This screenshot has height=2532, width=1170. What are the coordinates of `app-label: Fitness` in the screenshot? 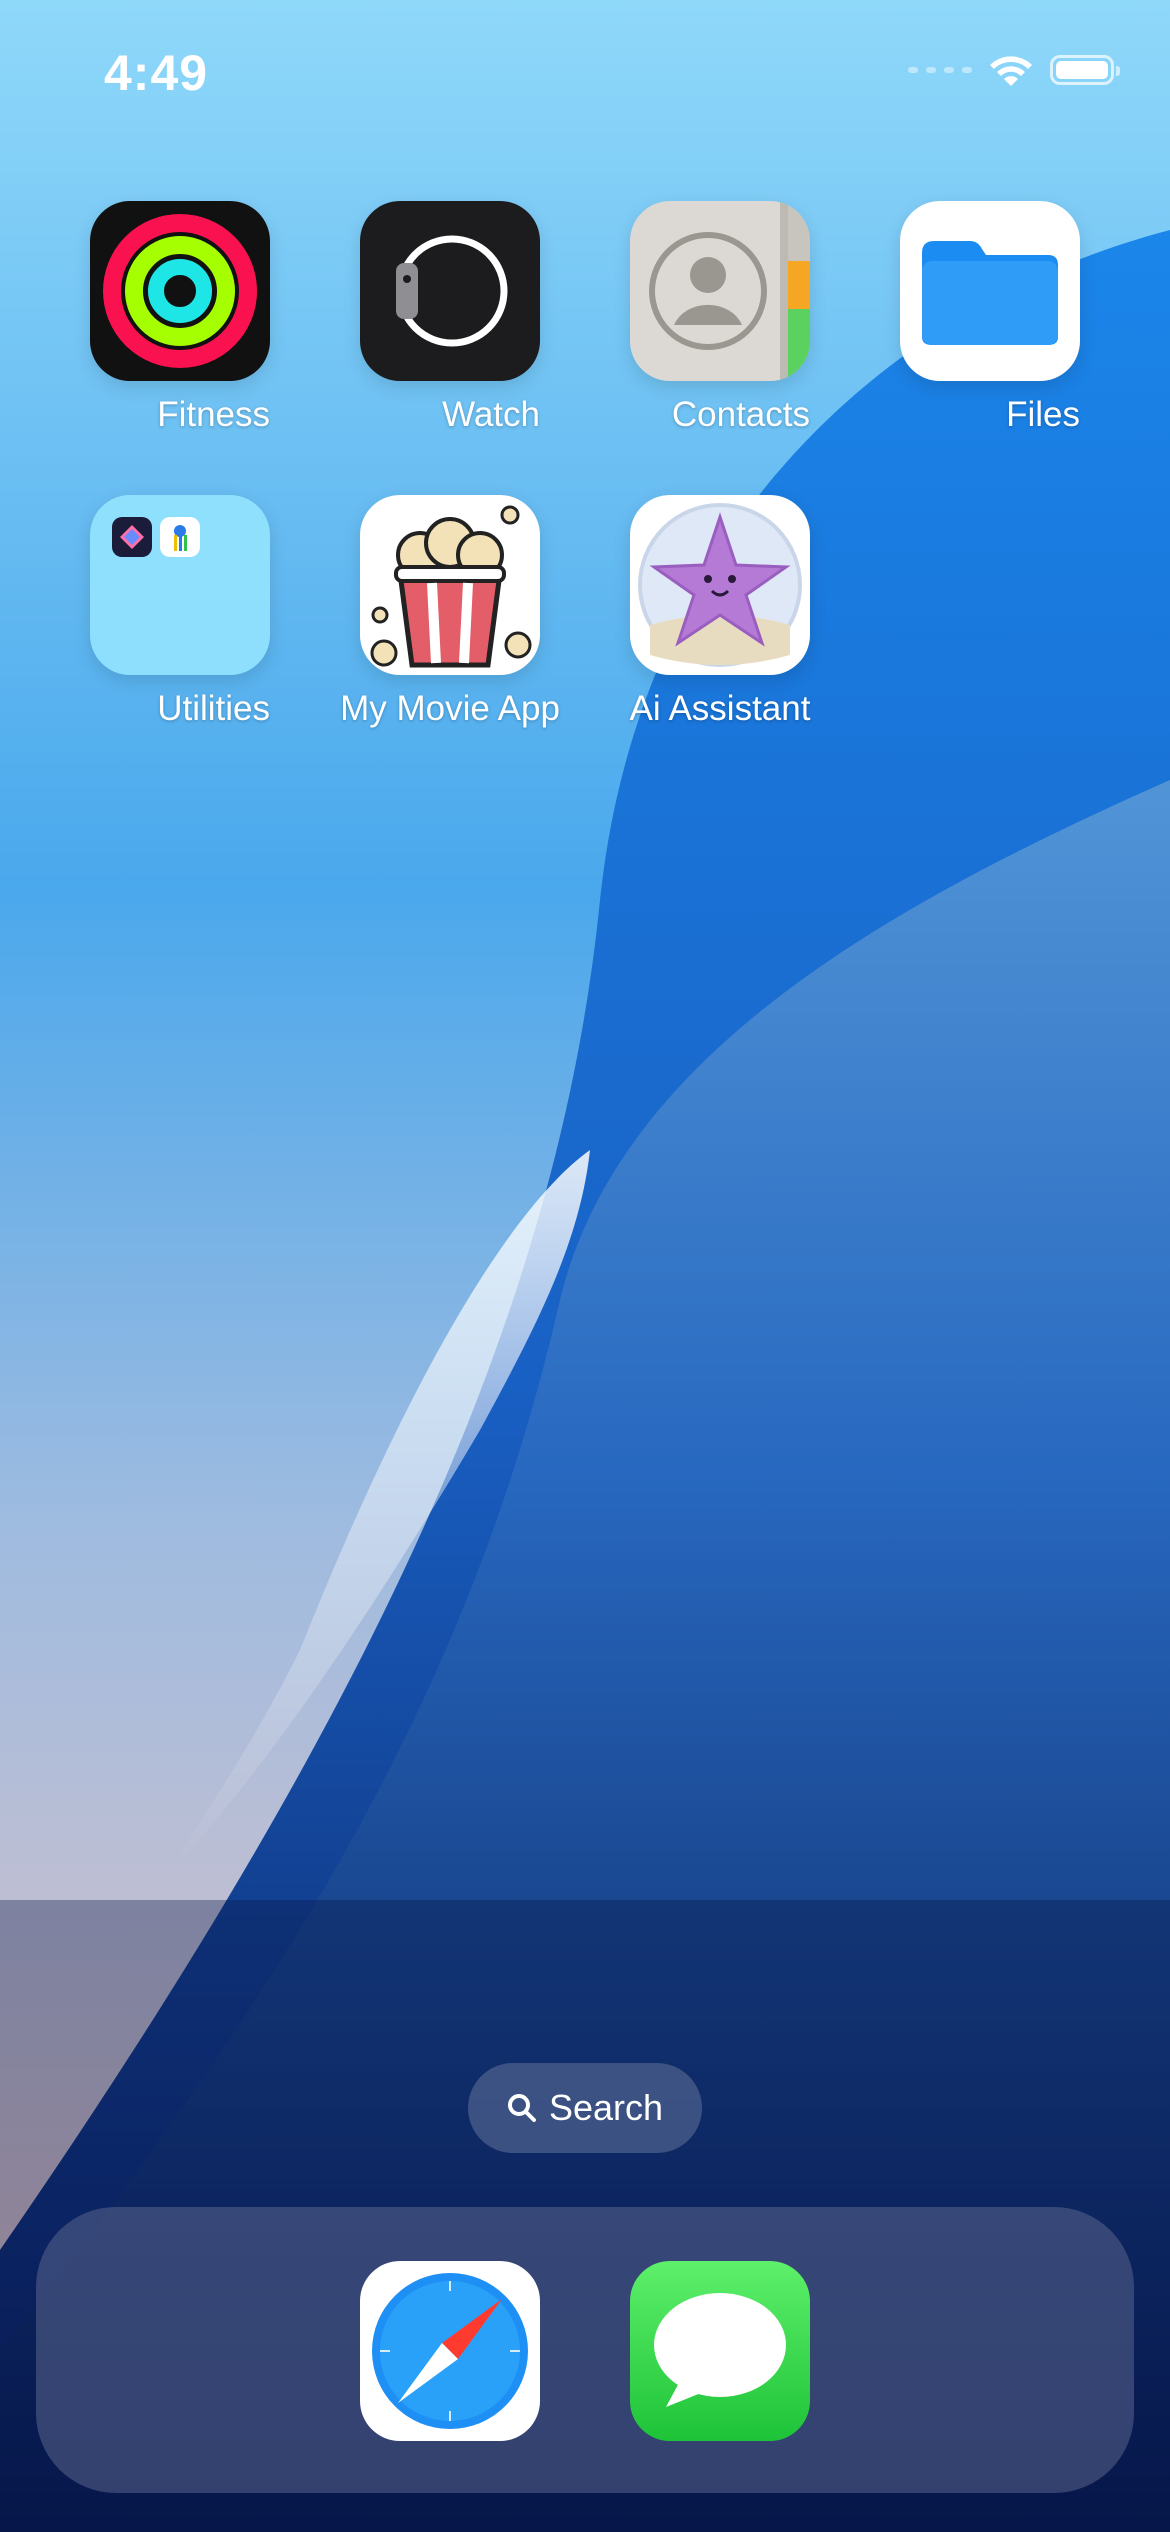 It's located at (213, 414).